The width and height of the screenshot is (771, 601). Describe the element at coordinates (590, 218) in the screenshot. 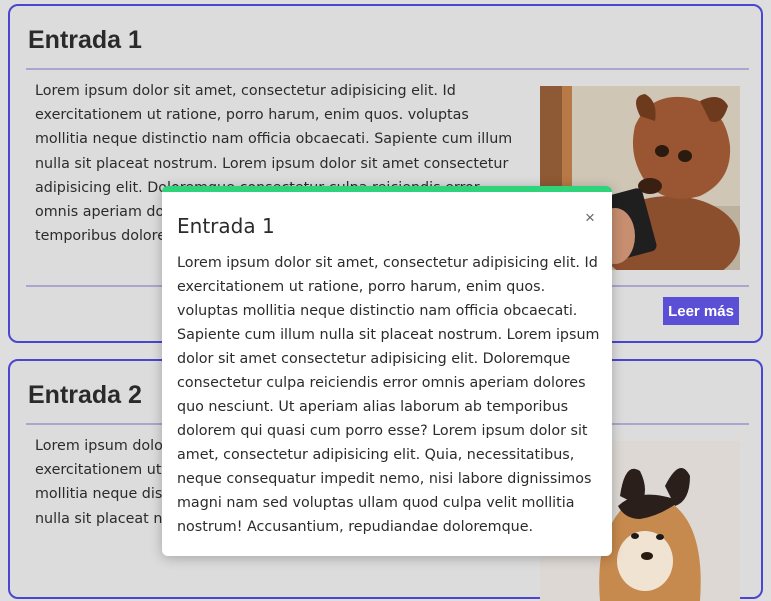

I see `close-icon: ×` at that location.